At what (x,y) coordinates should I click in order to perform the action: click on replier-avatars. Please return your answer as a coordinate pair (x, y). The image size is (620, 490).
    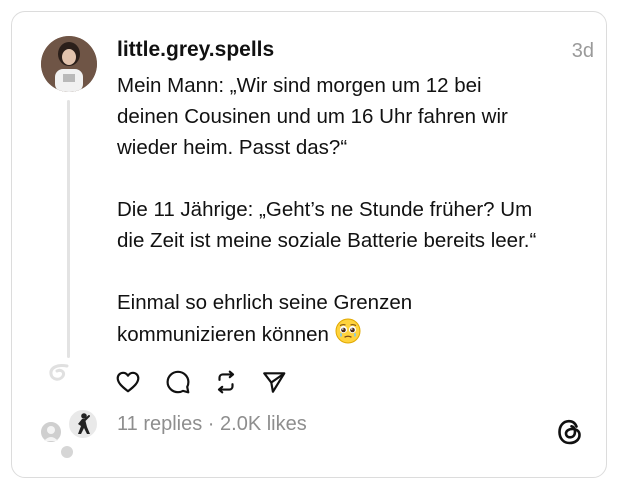
    Looking at the image, I should click on (69, 434).